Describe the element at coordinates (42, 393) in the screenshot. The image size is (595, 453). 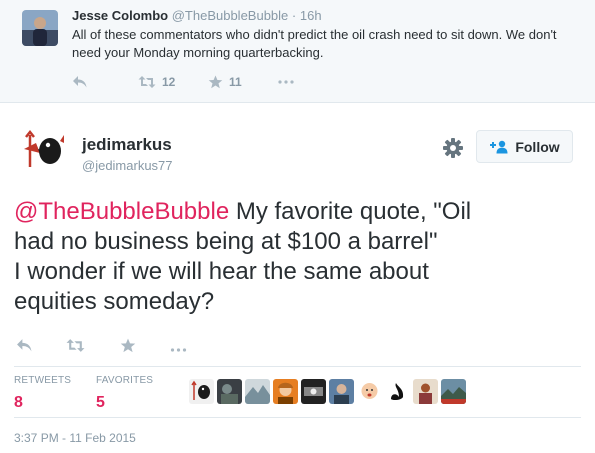
I see `retweets-stat: RETWEETS 8` at that location.